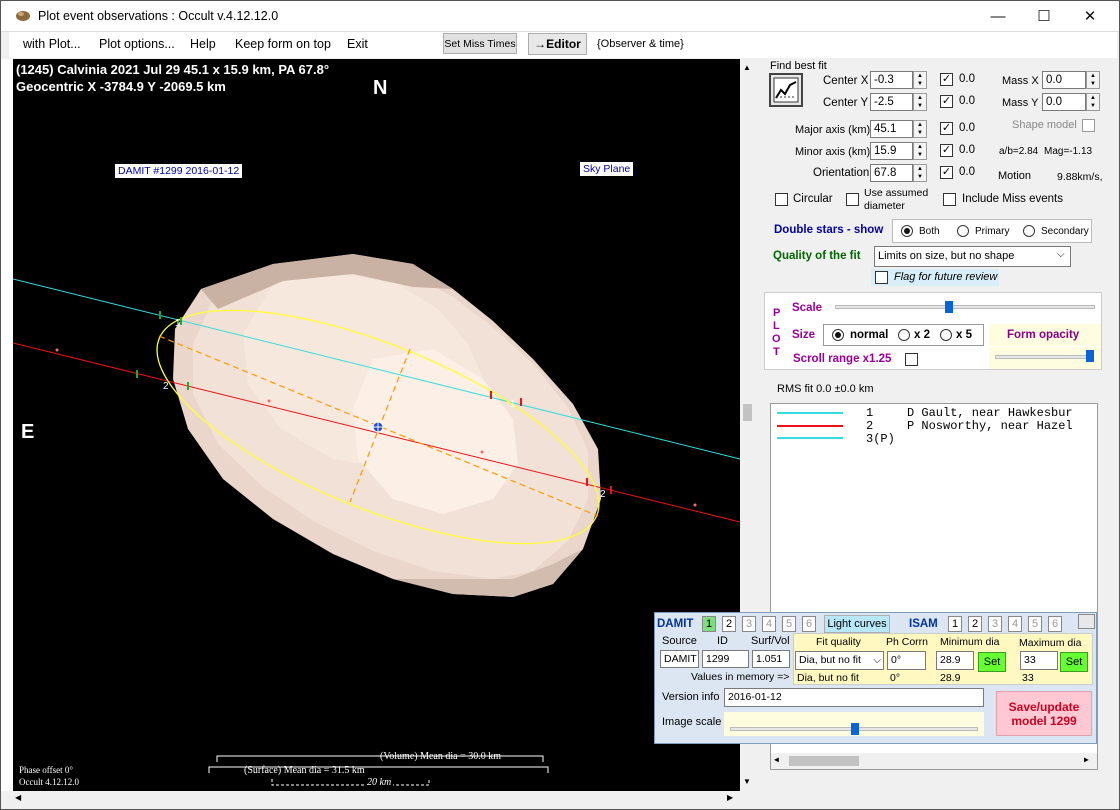  I want to click on scroll-up-icon: ▲, so click(747, 67).